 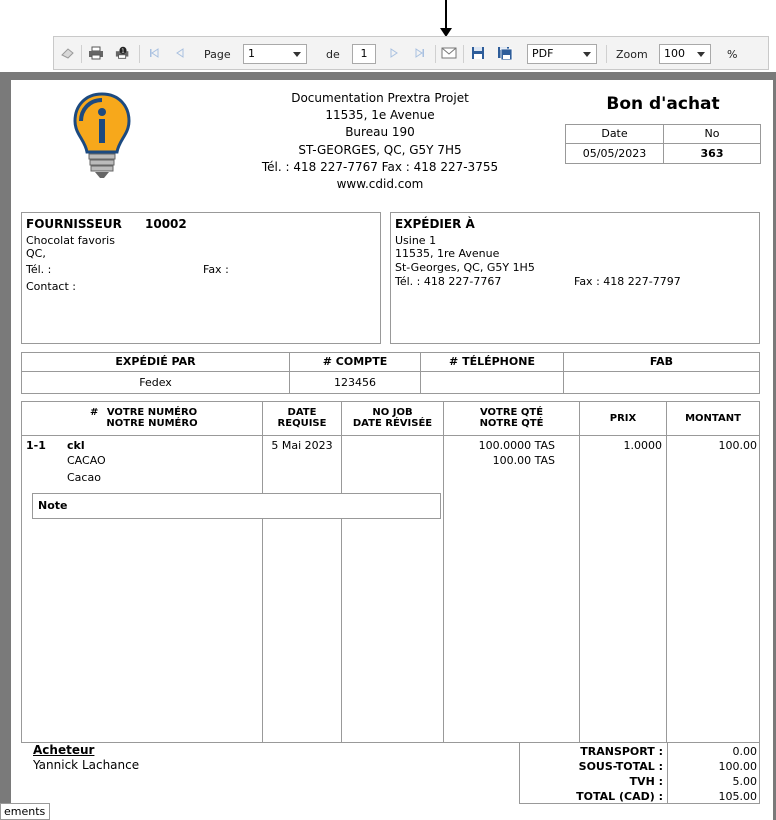 I want to click on col-date-line2: REQUISE, so click(x=302, y=423).